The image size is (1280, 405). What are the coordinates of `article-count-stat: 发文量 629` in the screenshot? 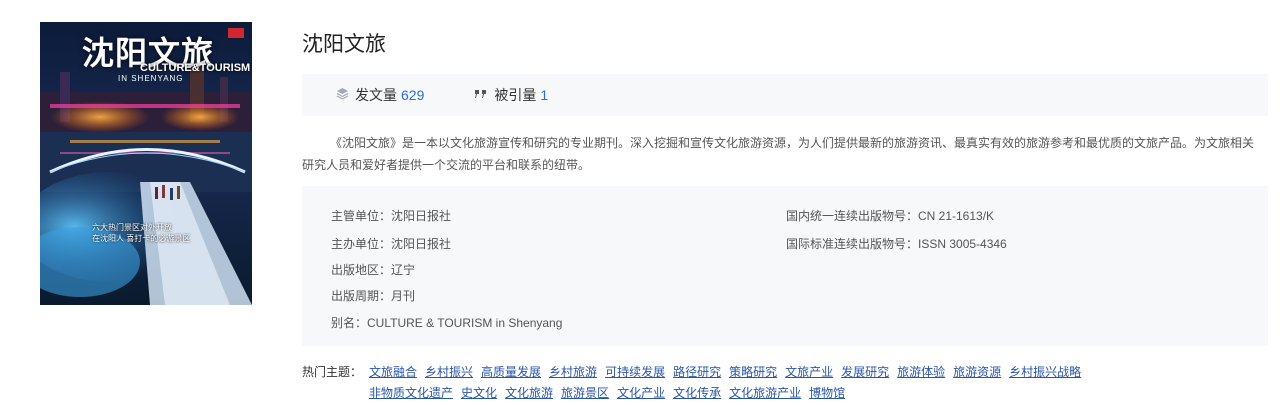 It's located at (380, 95).